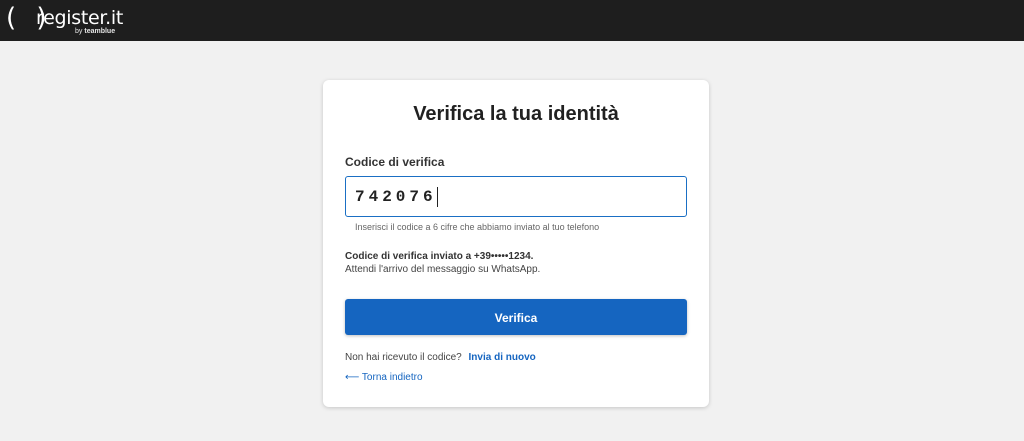  What do you see at coordinates (502, 357) in the screenshot?
I see `resend-code-link: Invia di nuovo` at bounding box center [502, 357].